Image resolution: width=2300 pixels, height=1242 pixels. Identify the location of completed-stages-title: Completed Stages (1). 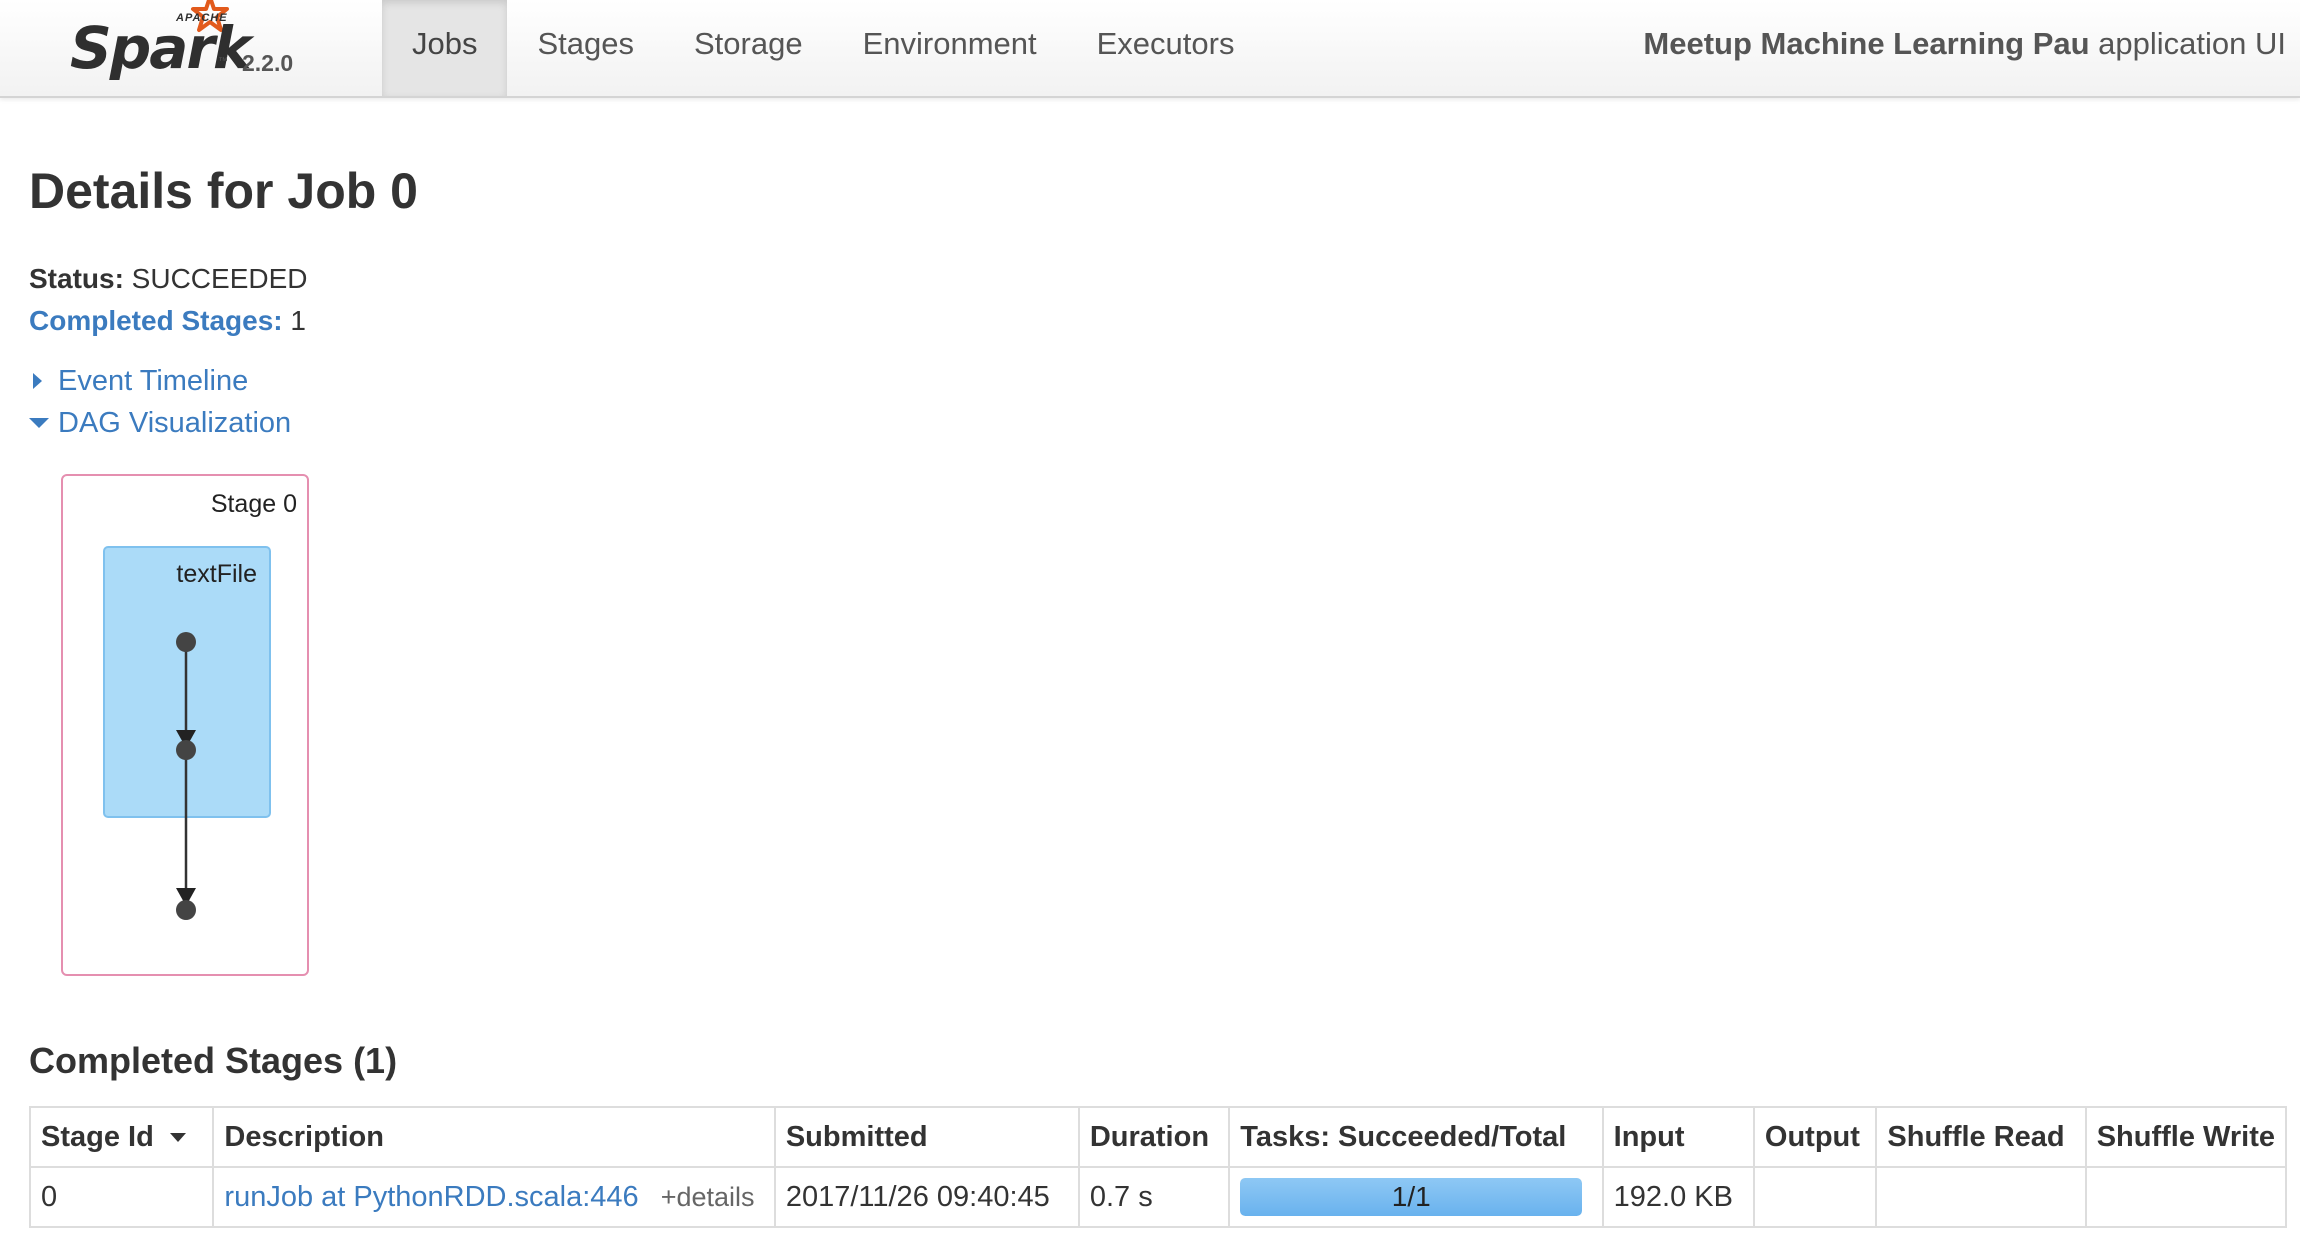
(213, 1061).